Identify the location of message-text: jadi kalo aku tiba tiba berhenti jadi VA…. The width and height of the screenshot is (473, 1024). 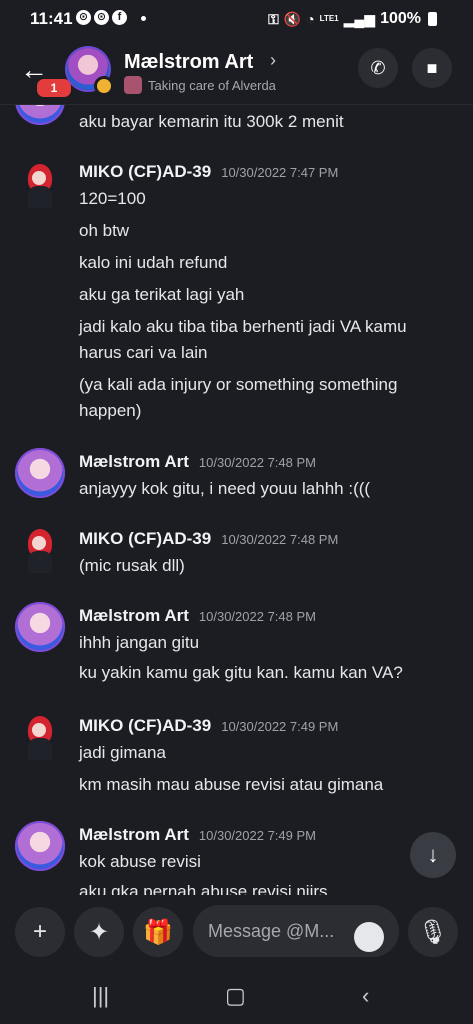
(243, 326).